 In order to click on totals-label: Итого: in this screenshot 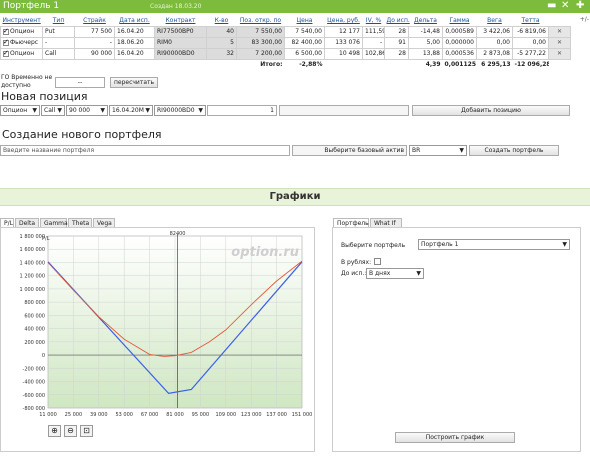, I will do `click(271, 65)`.